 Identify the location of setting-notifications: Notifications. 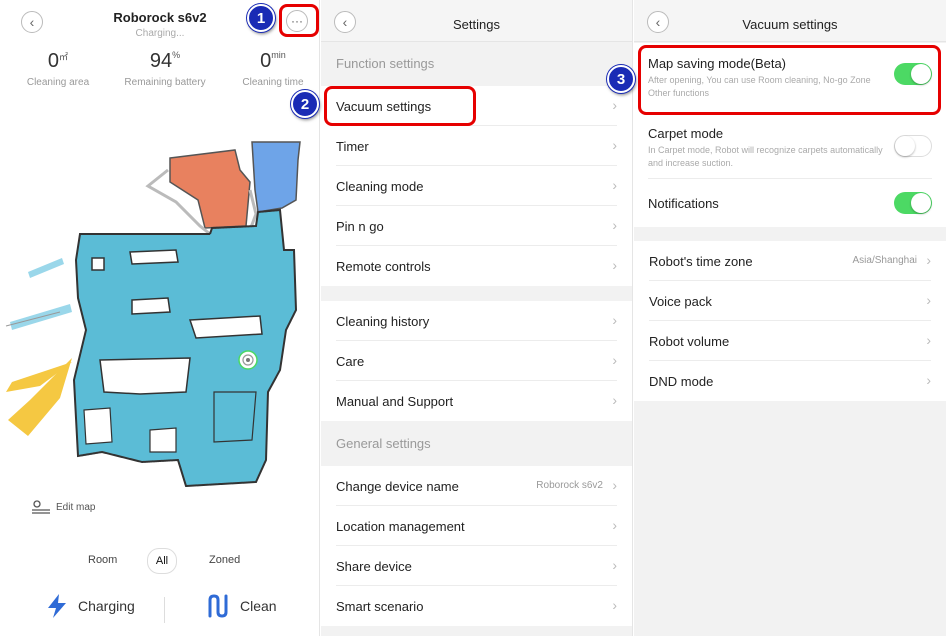
(790, 203).